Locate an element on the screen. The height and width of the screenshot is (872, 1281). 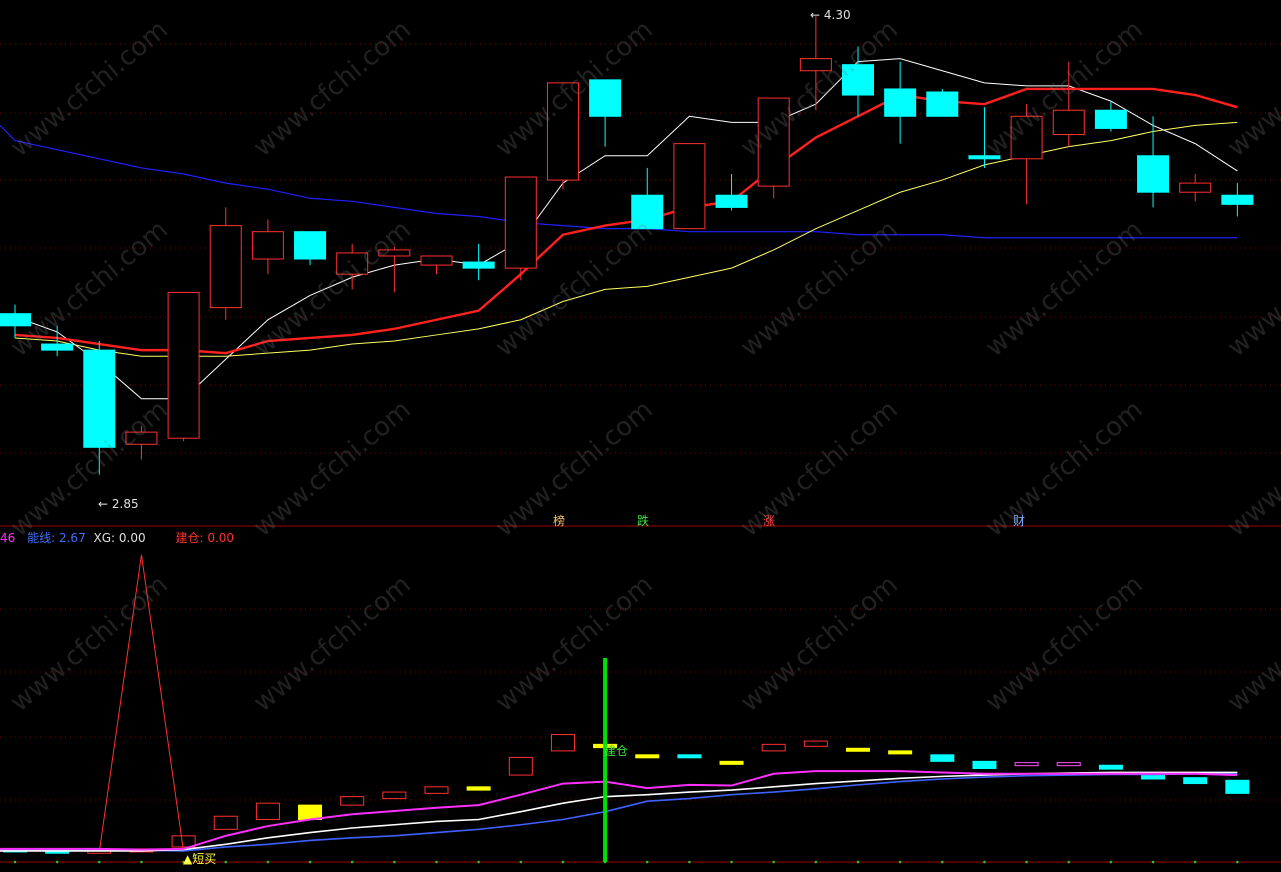
indicator-header: 46 能线: 2.67 XG: 0.00 建仓: 0.00 is located at coordinates (117, 537).